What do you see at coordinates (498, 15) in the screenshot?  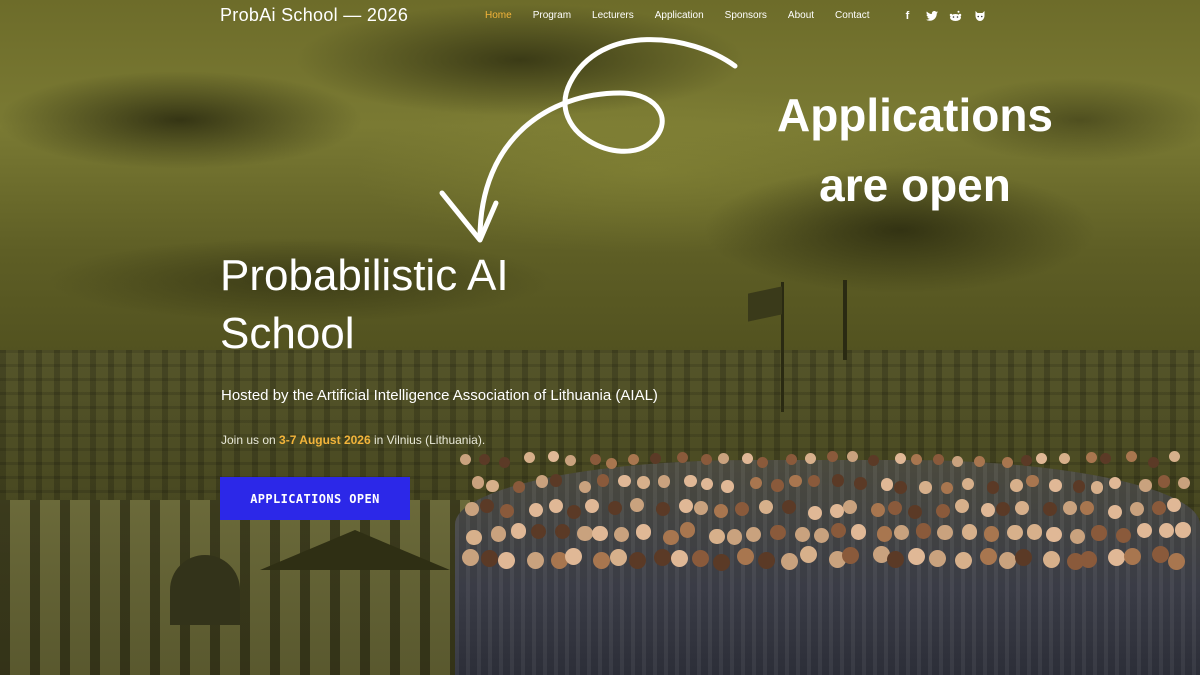 I see `nav-link-home: Home` at bounding box center [498, 15].